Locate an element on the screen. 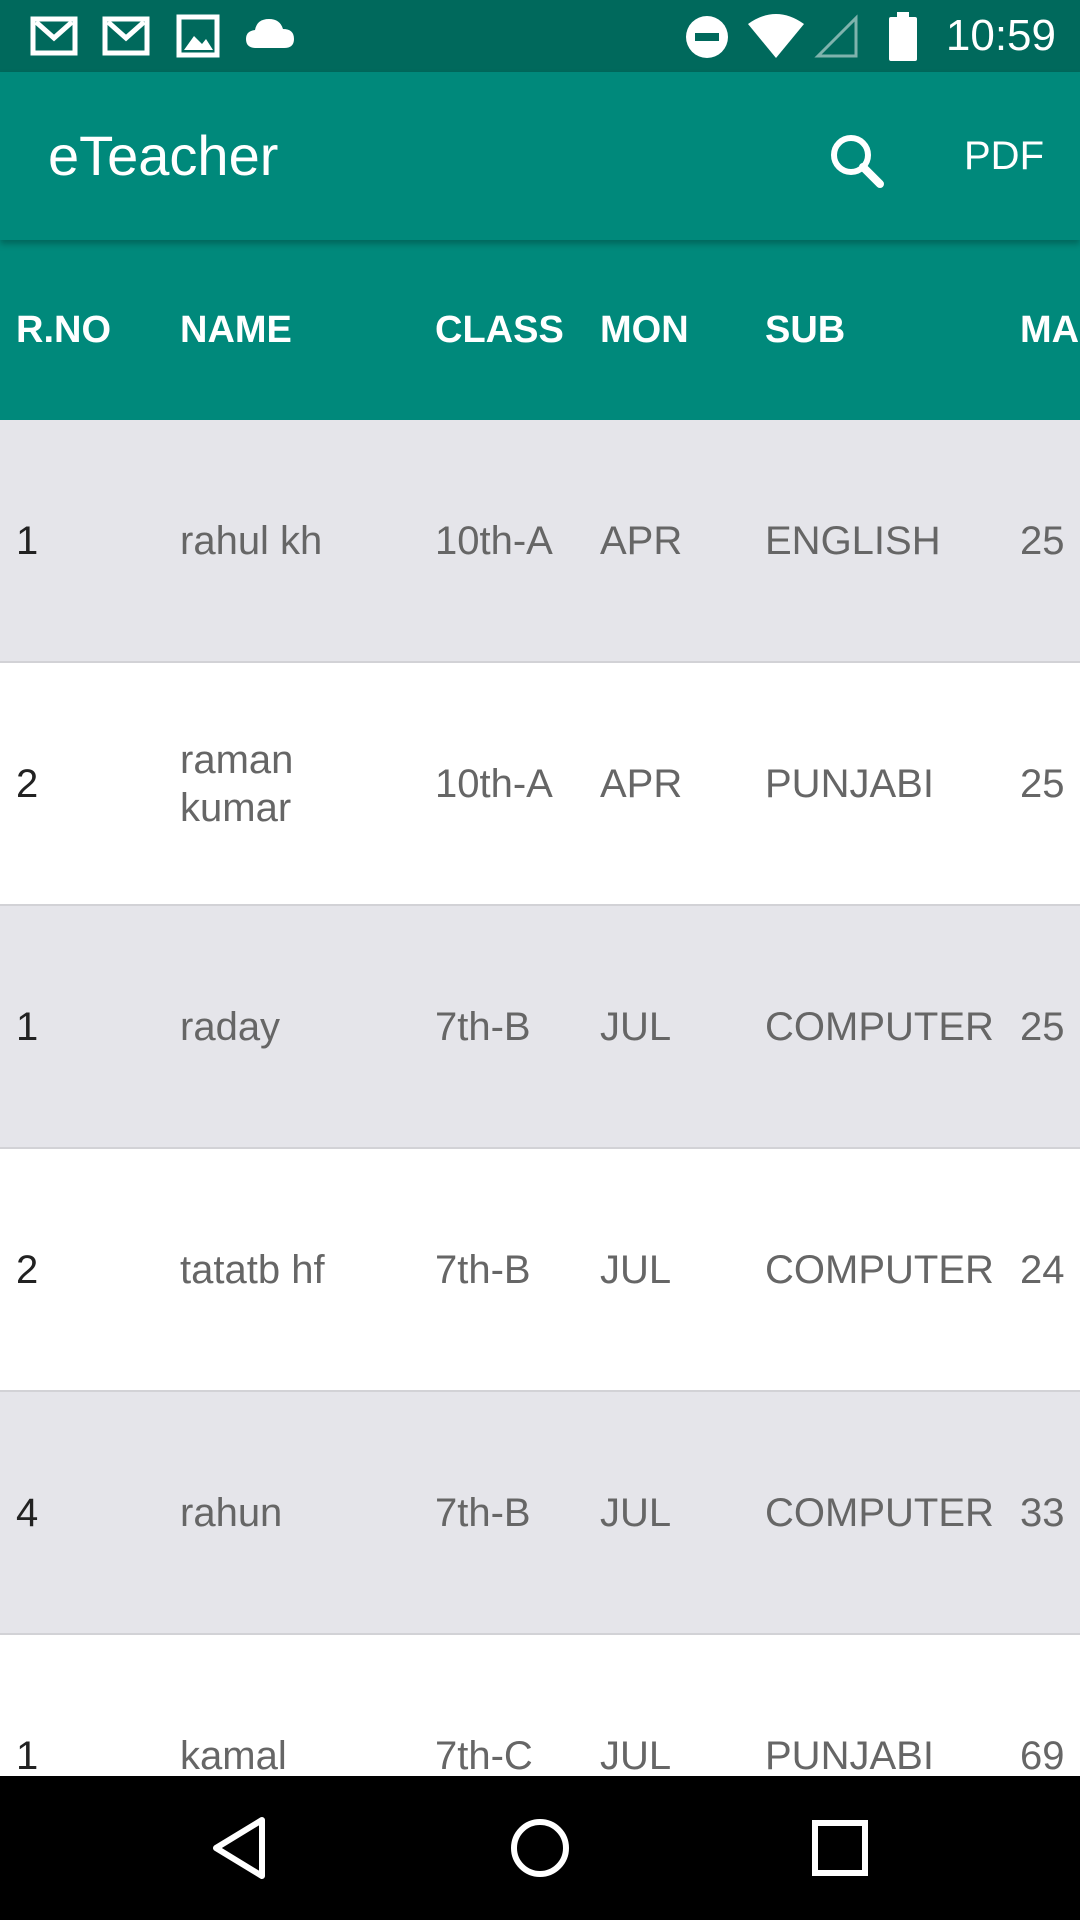 The height and width of the screenshot is (1920, 1080). signal-icon is located at coordinates (836, 36).